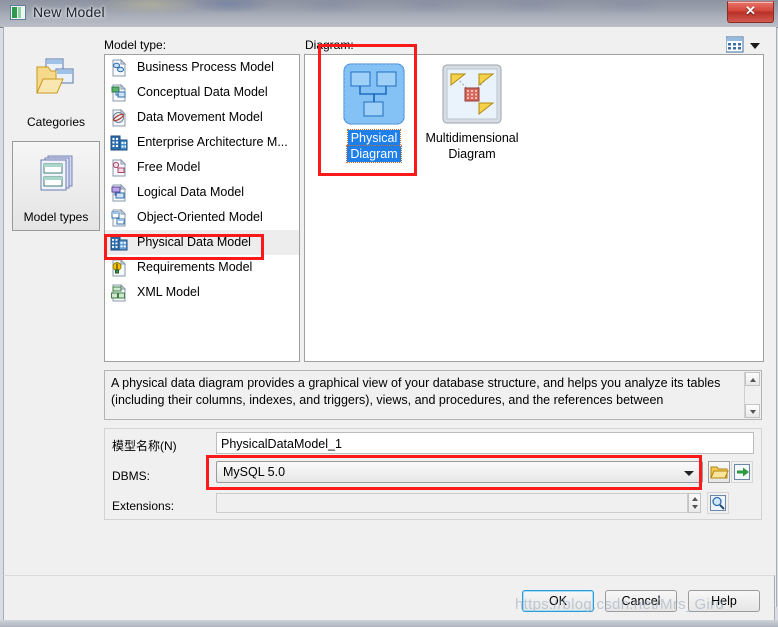  Describe the element at coordinates (56, 122) in the screenshot. I see `rail-item-label: Categories` at that location.